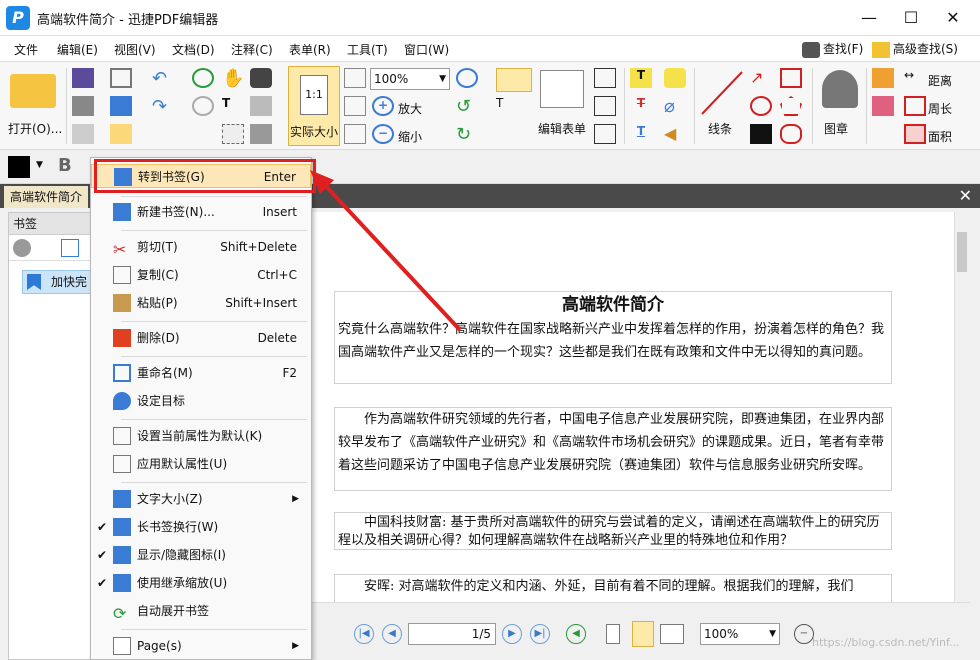 Image resolution: width=980 pixels, height=660 pixels. I want to click on pentagon-icon, so click(791, 106).